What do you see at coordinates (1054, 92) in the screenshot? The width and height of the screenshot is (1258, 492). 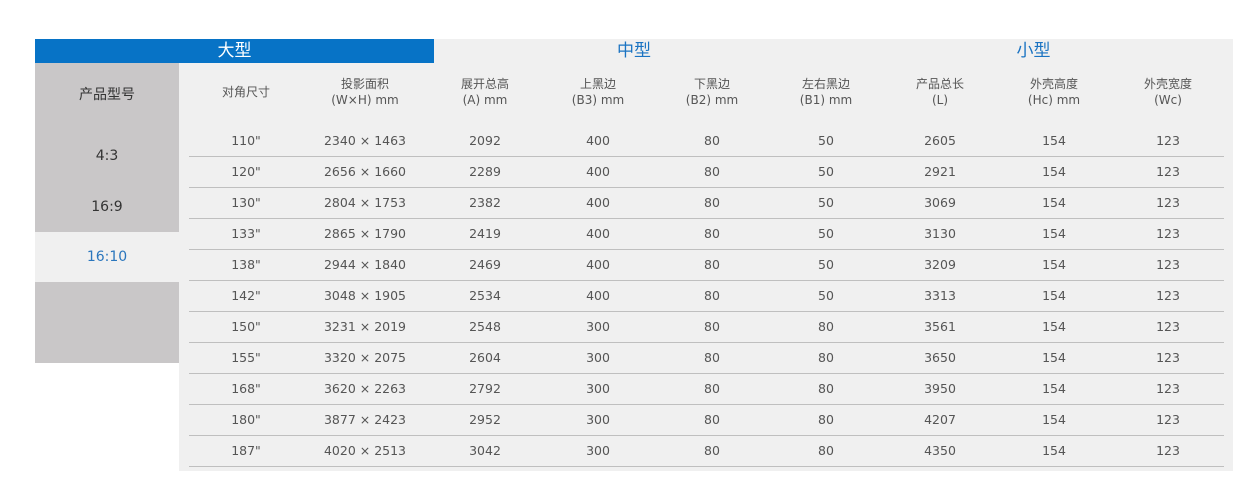 I see `column-header-housing-height: 外壳高度 (Hc) mm` at bounding box center [1054, 92].